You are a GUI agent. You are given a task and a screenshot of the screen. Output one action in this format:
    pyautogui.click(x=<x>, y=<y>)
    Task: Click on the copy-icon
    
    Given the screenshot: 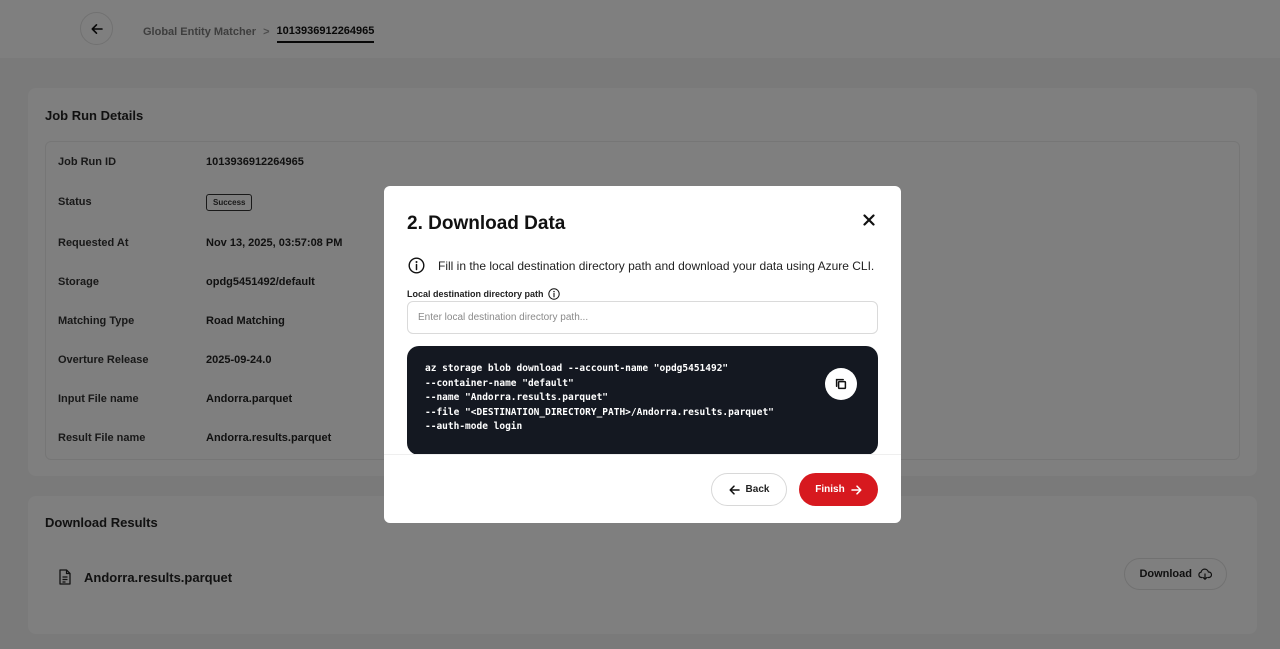 What is the action you would take?
    pyautogui.click(x=841, y=384)
    